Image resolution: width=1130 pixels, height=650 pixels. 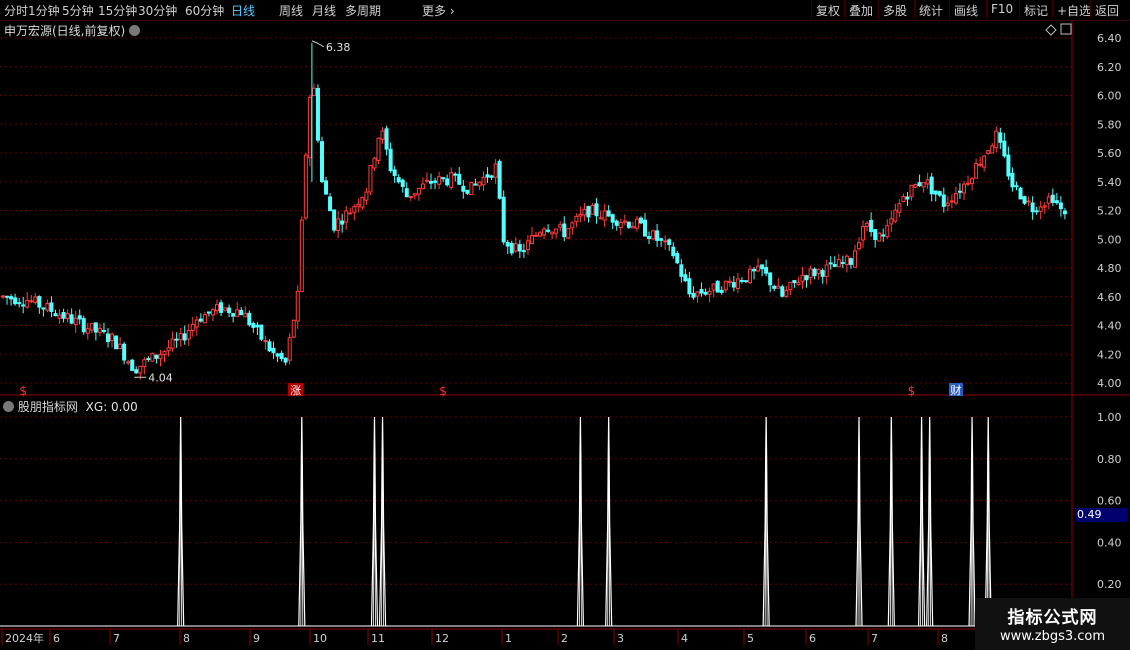 What do you see at coordinates (160, 377) in the screenshot?
I see `low-marker-label: 4.04` at bounding box center [160, 377].